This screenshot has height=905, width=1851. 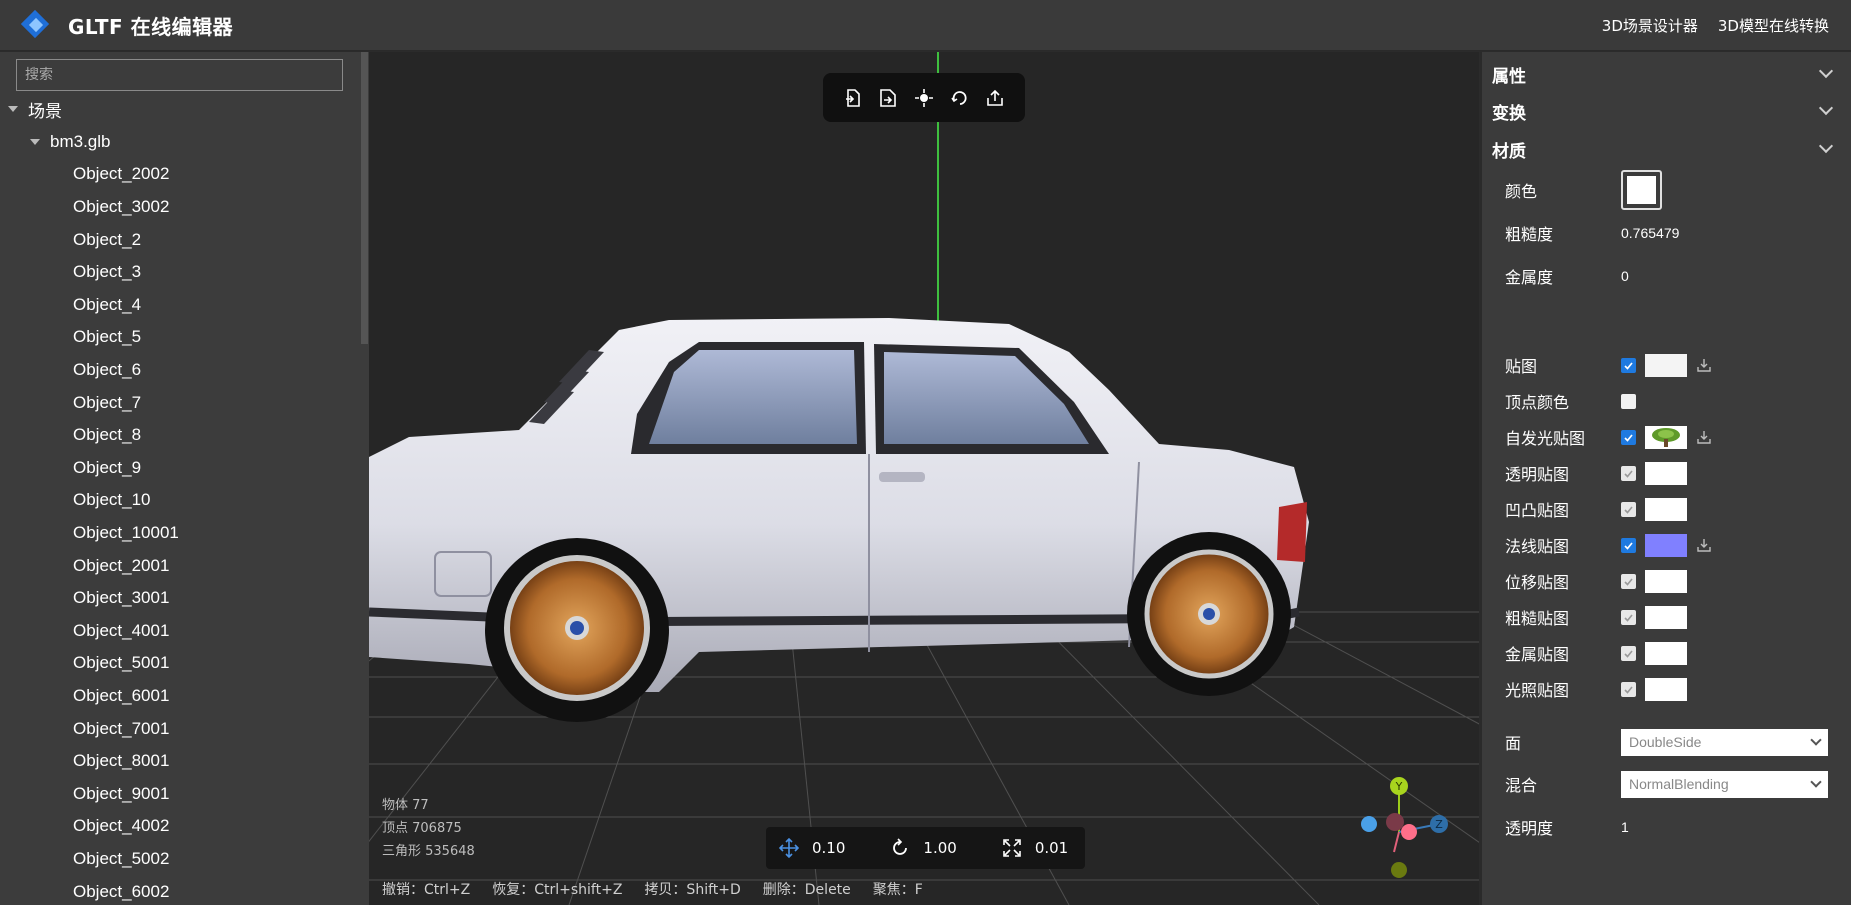 What do you see at coordinates (1724, 742) in the screenshot?
I see `side-select: DoubleSide` at bounding box center [1724, 742].